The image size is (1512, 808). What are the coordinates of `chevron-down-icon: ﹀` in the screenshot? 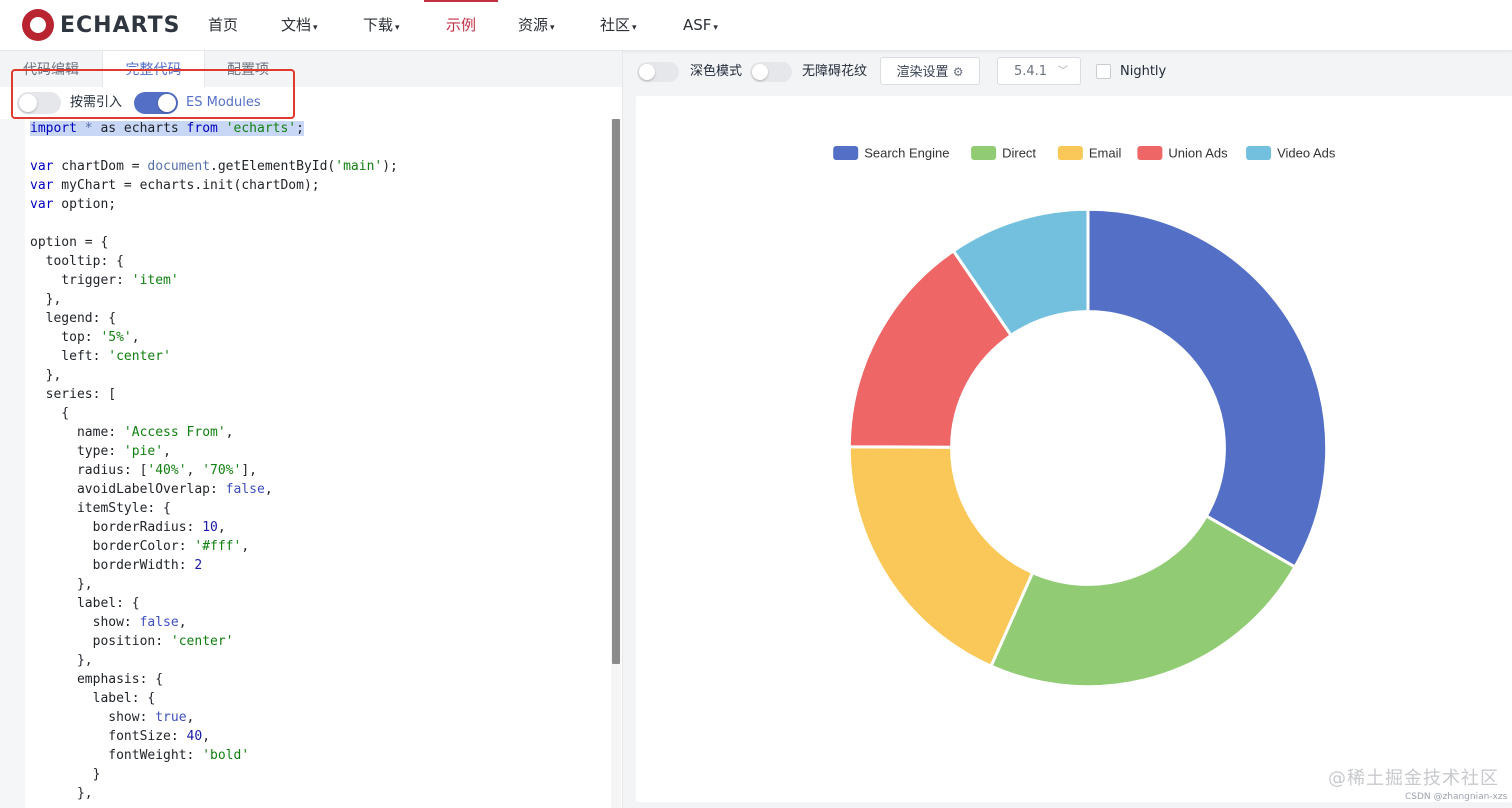 It's located at (1063, 71).